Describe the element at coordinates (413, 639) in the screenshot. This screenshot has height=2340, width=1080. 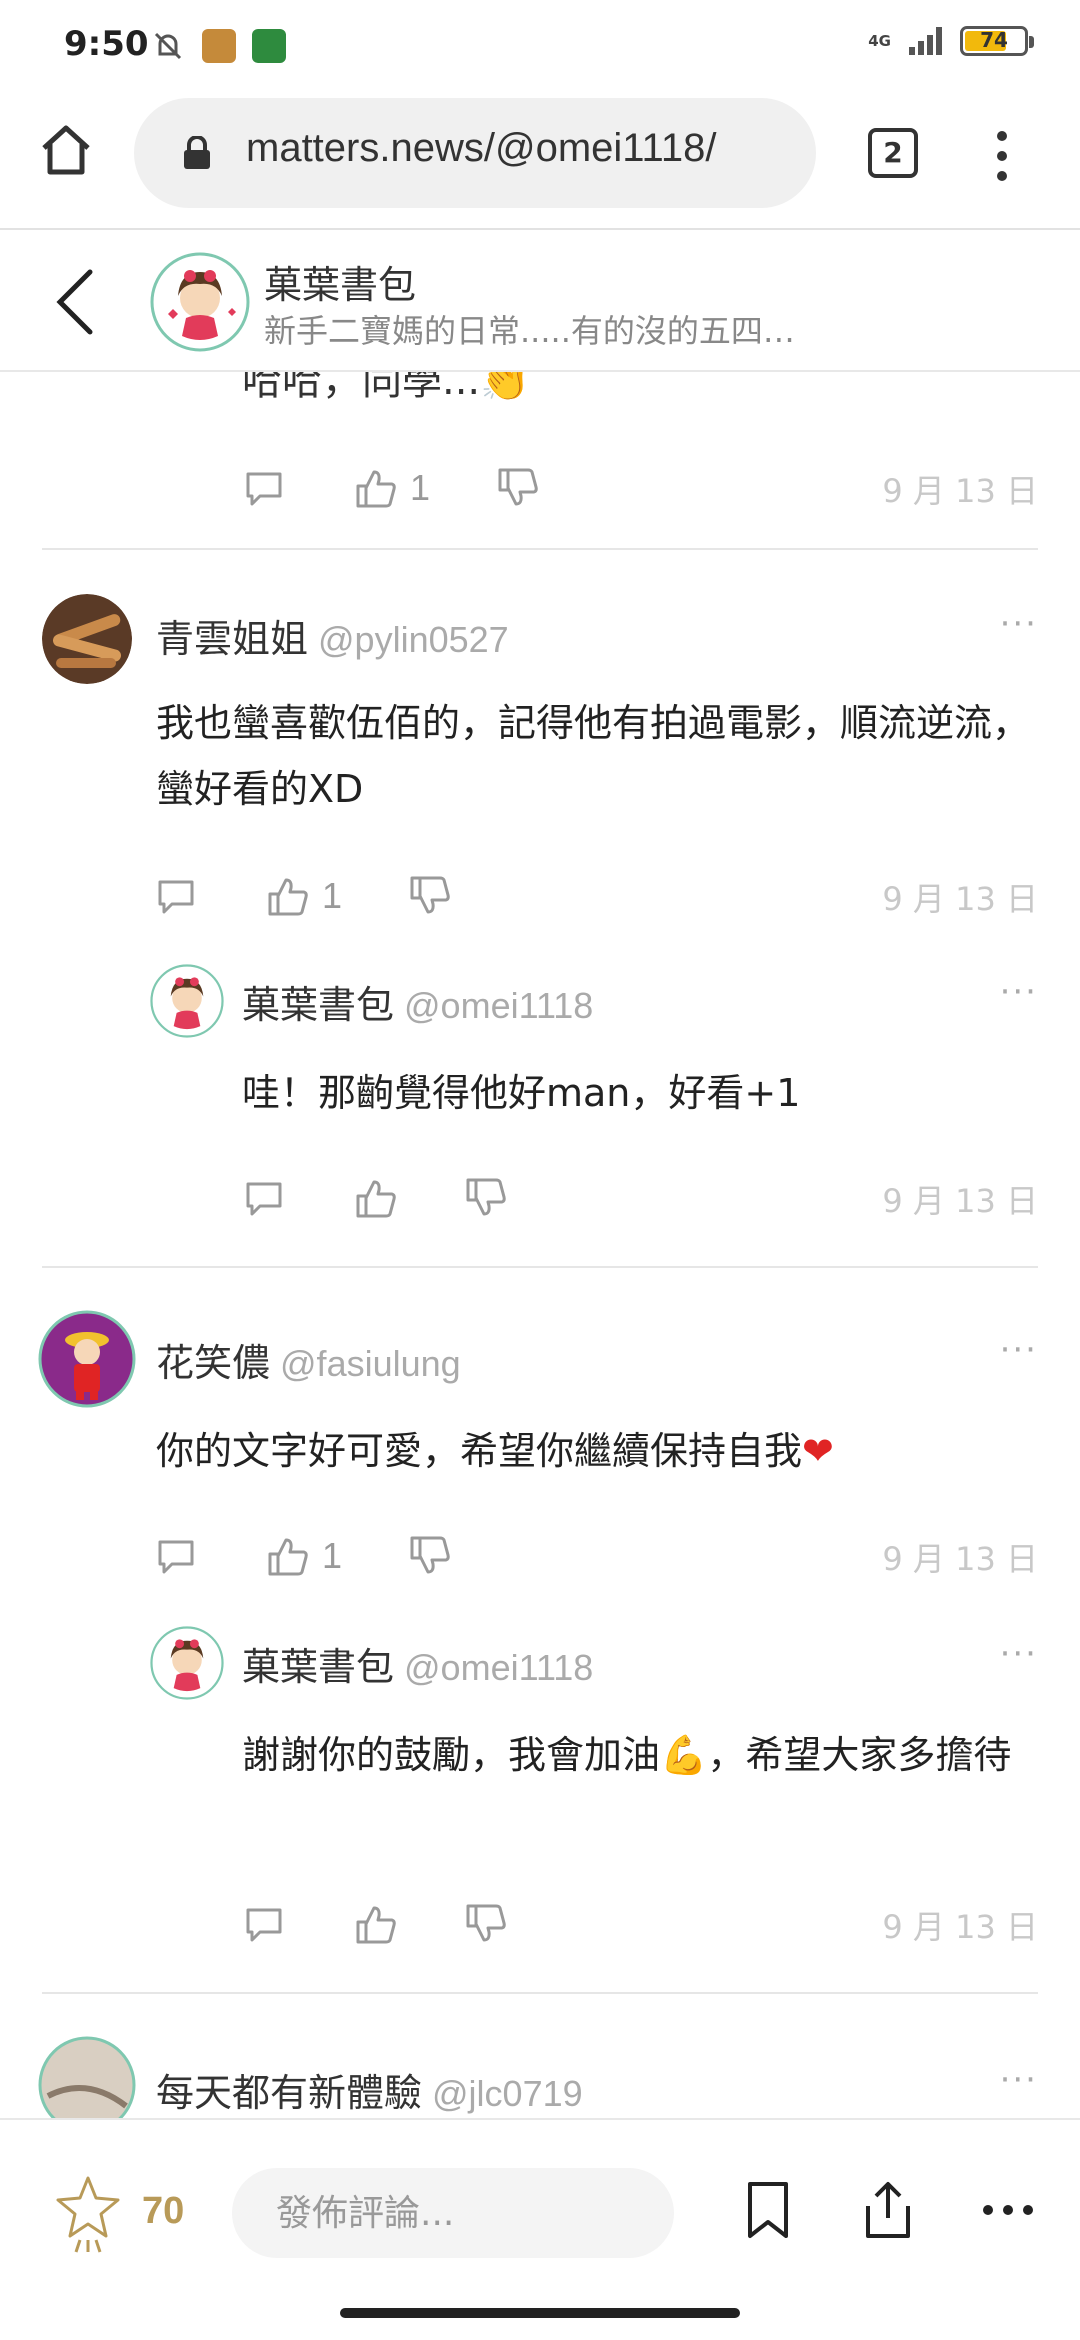
I see `author-handle: @pylin0527` at that location.